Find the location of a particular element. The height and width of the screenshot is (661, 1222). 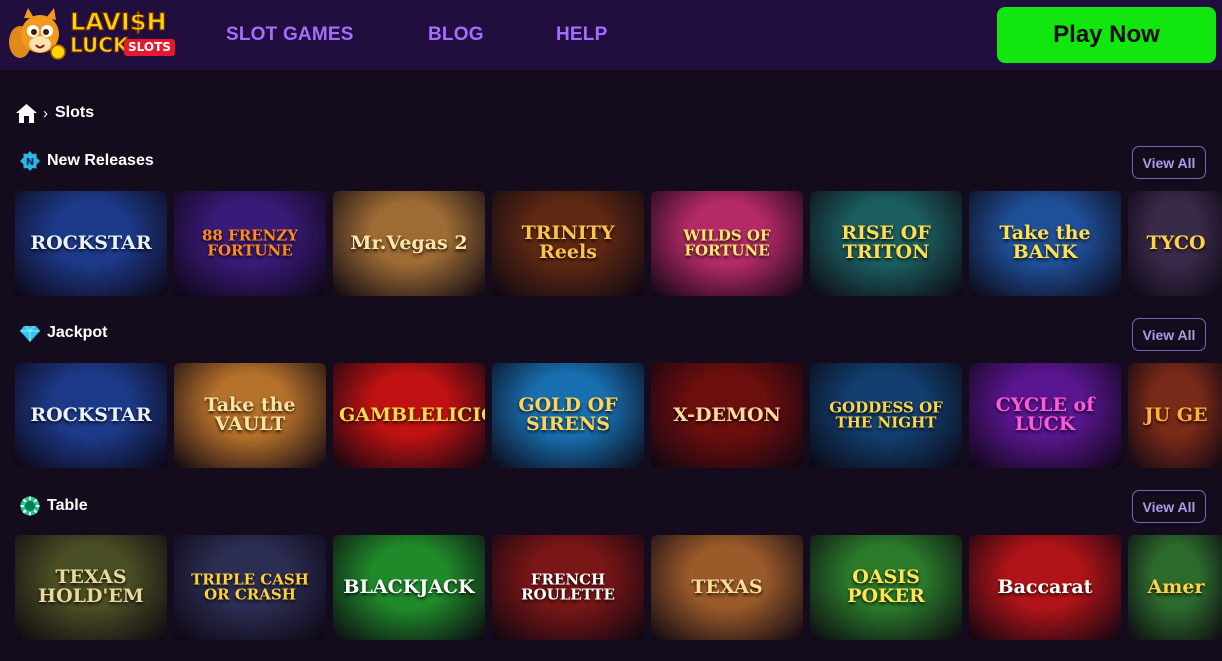

game-tile: GOLD OF SIRENS is located at coordinates (568, 415).